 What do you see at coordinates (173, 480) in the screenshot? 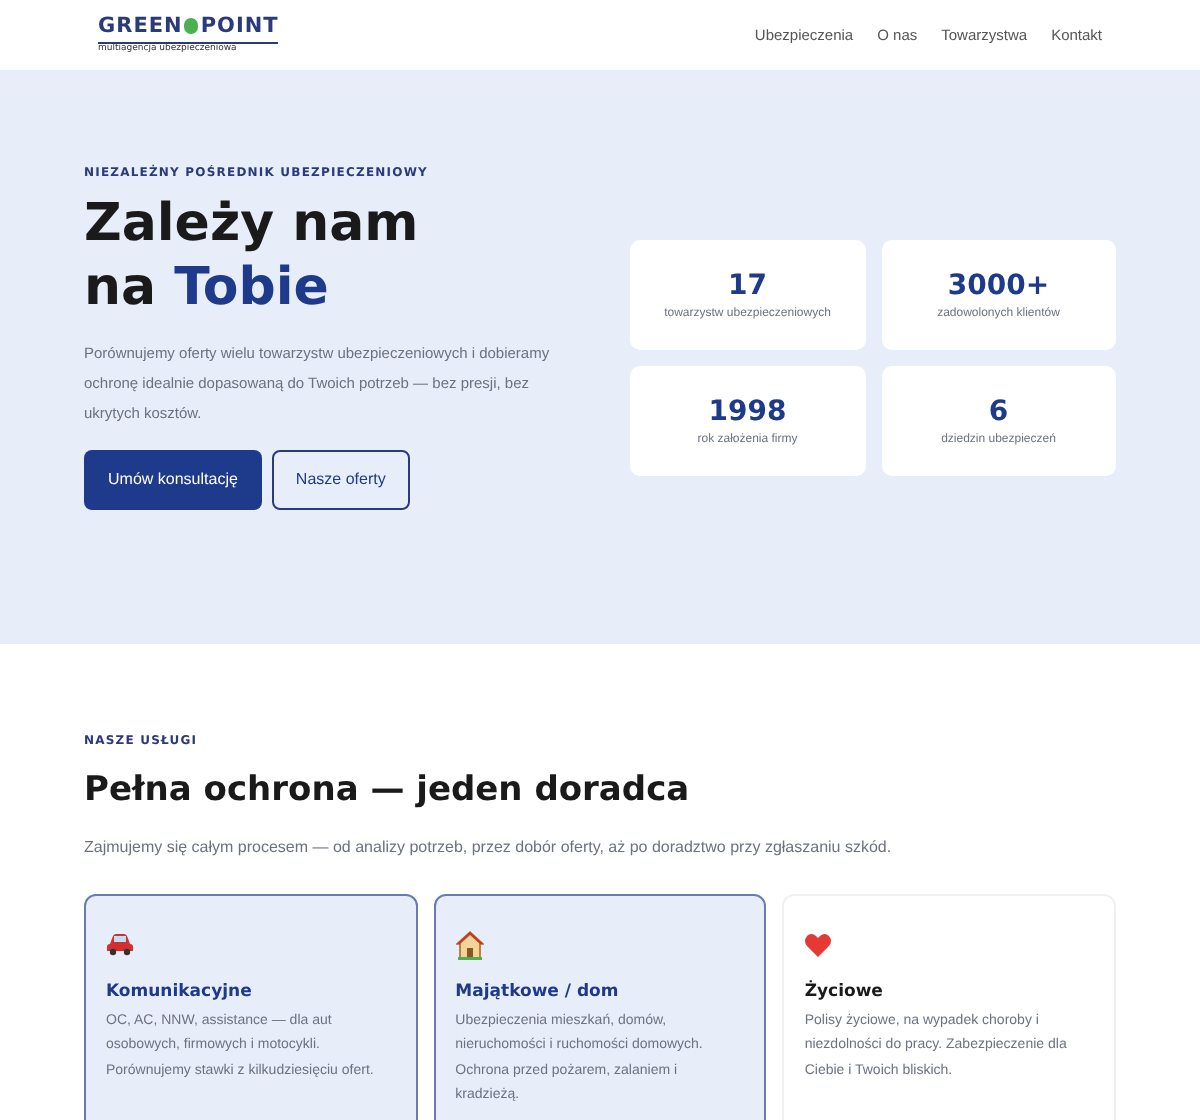
I see `consultation-button: Umów konsultację` at bounding box center [173, 480].